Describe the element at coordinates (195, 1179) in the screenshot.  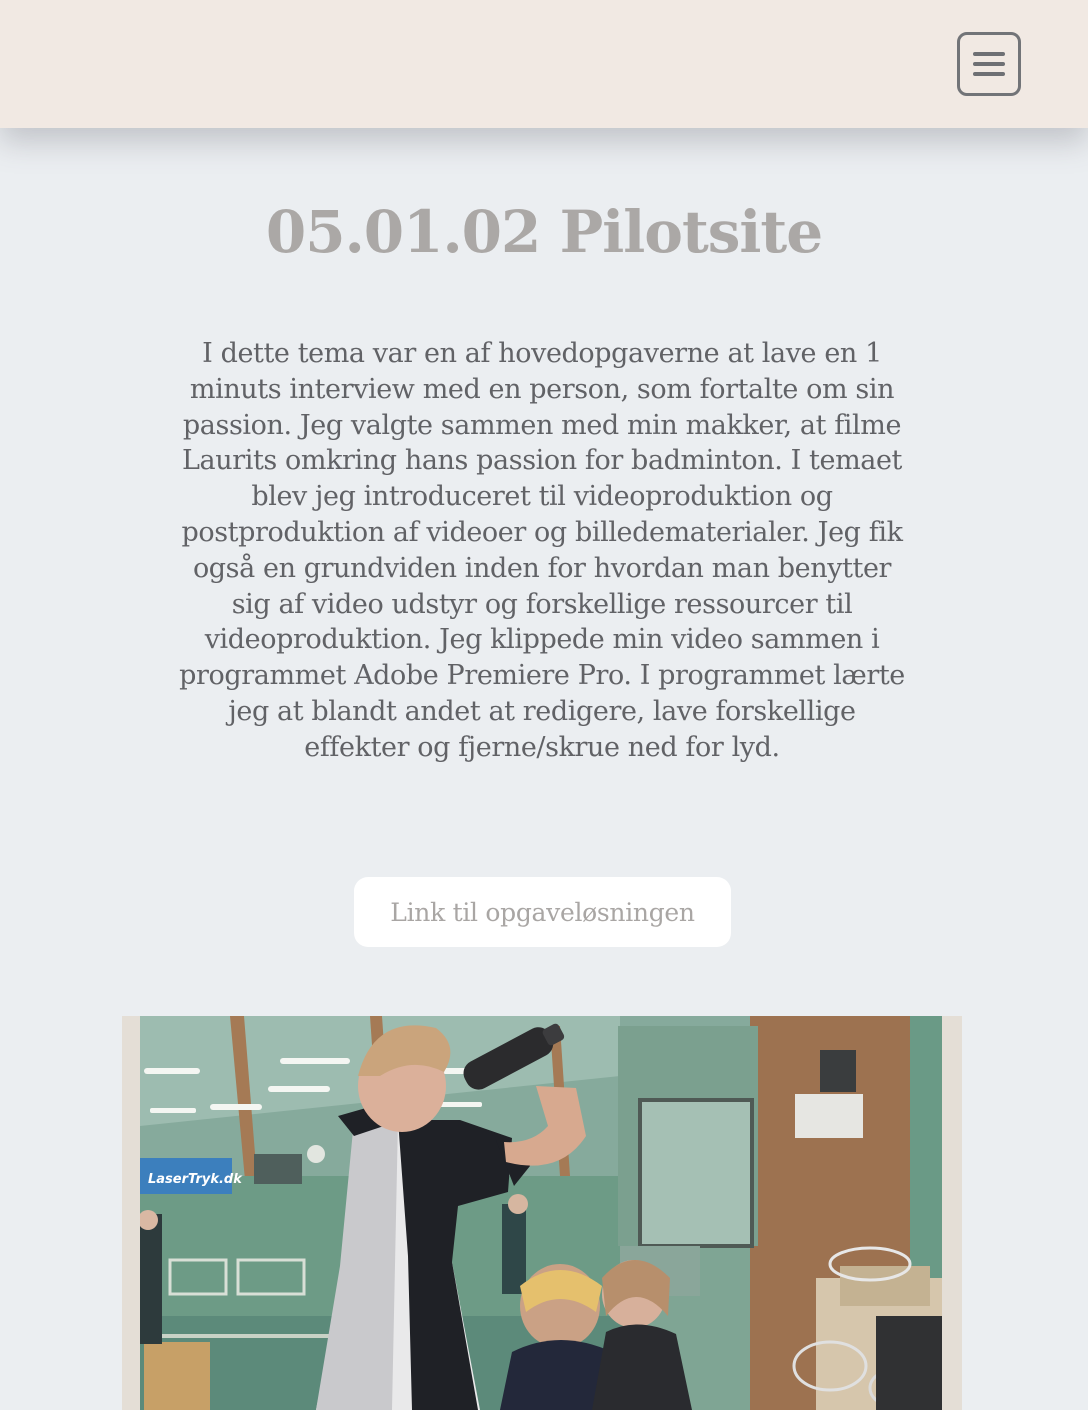
I see `video-banner-text: LaserTryk.dk` at that location.